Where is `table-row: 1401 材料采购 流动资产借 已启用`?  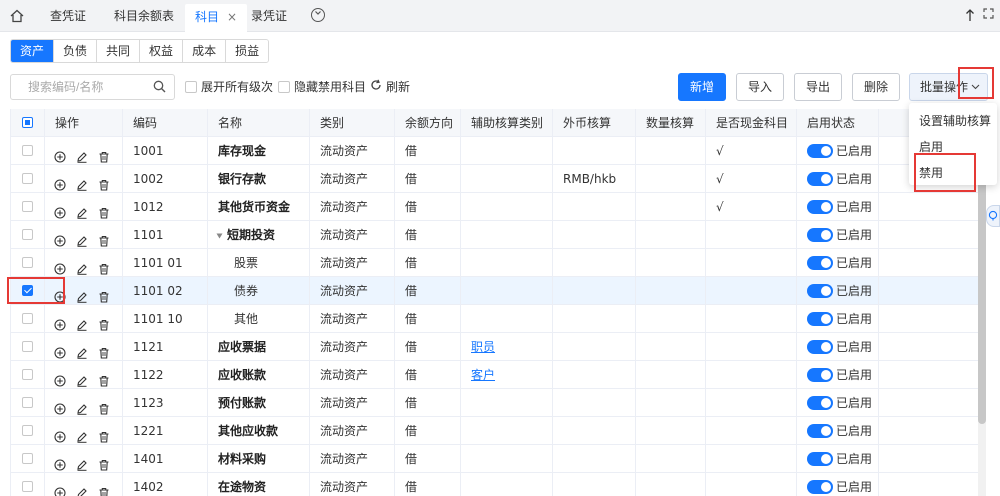
table-row: 1401 材料采购 流动资产借 已启用 is located at coordinates (494, 459).